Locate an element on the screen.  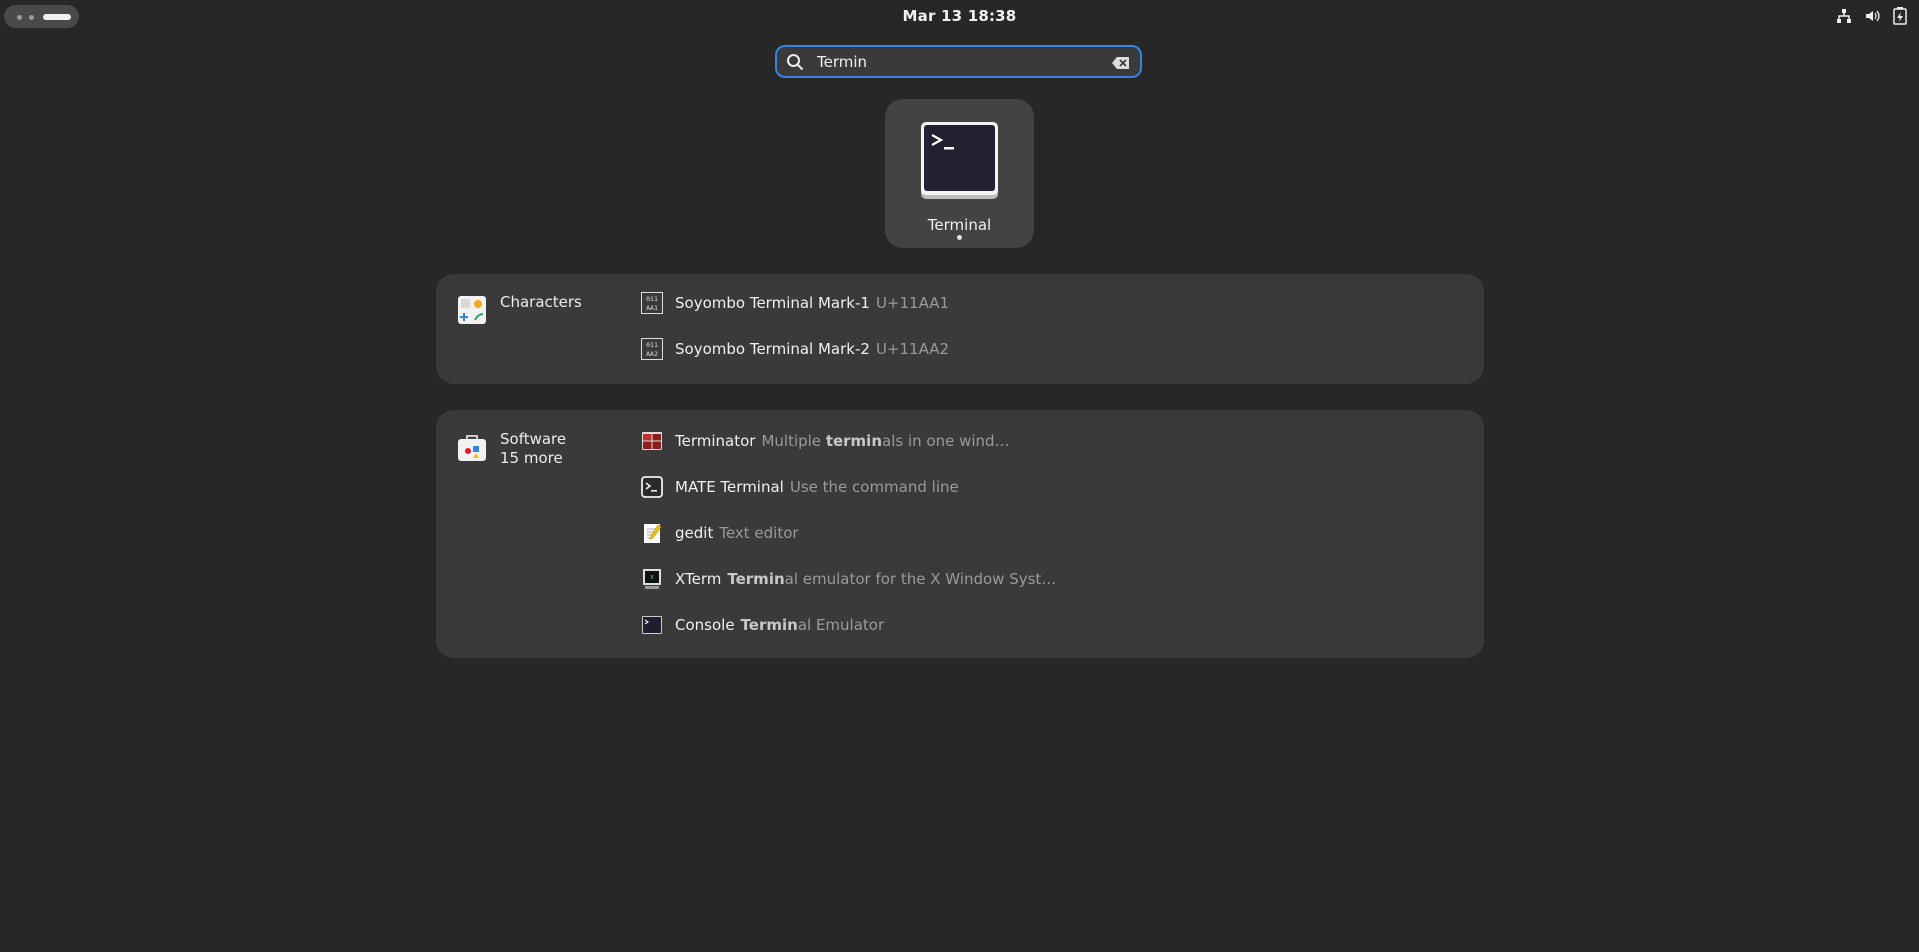
list-item: Console Terminal Emulator is located at coordinates (762, 625).